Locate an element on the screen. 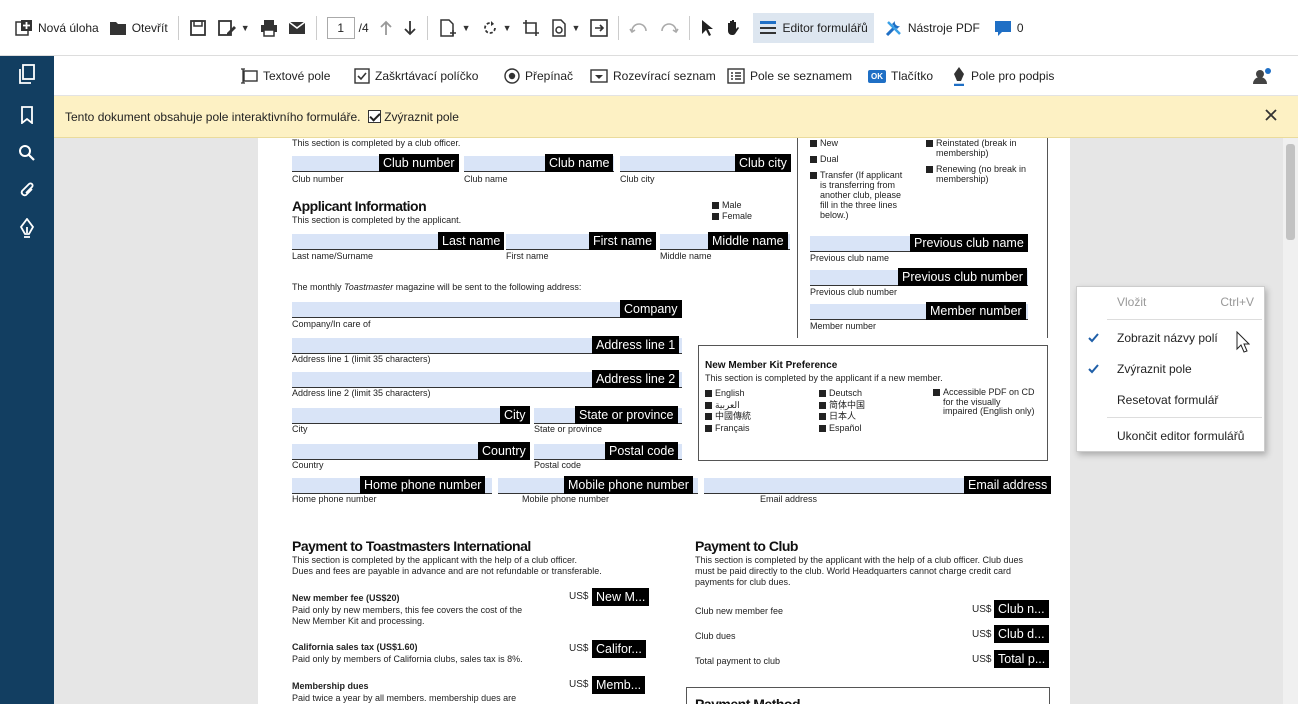  button-tool: OK Tlačítko is located at coordinates (900, 76).